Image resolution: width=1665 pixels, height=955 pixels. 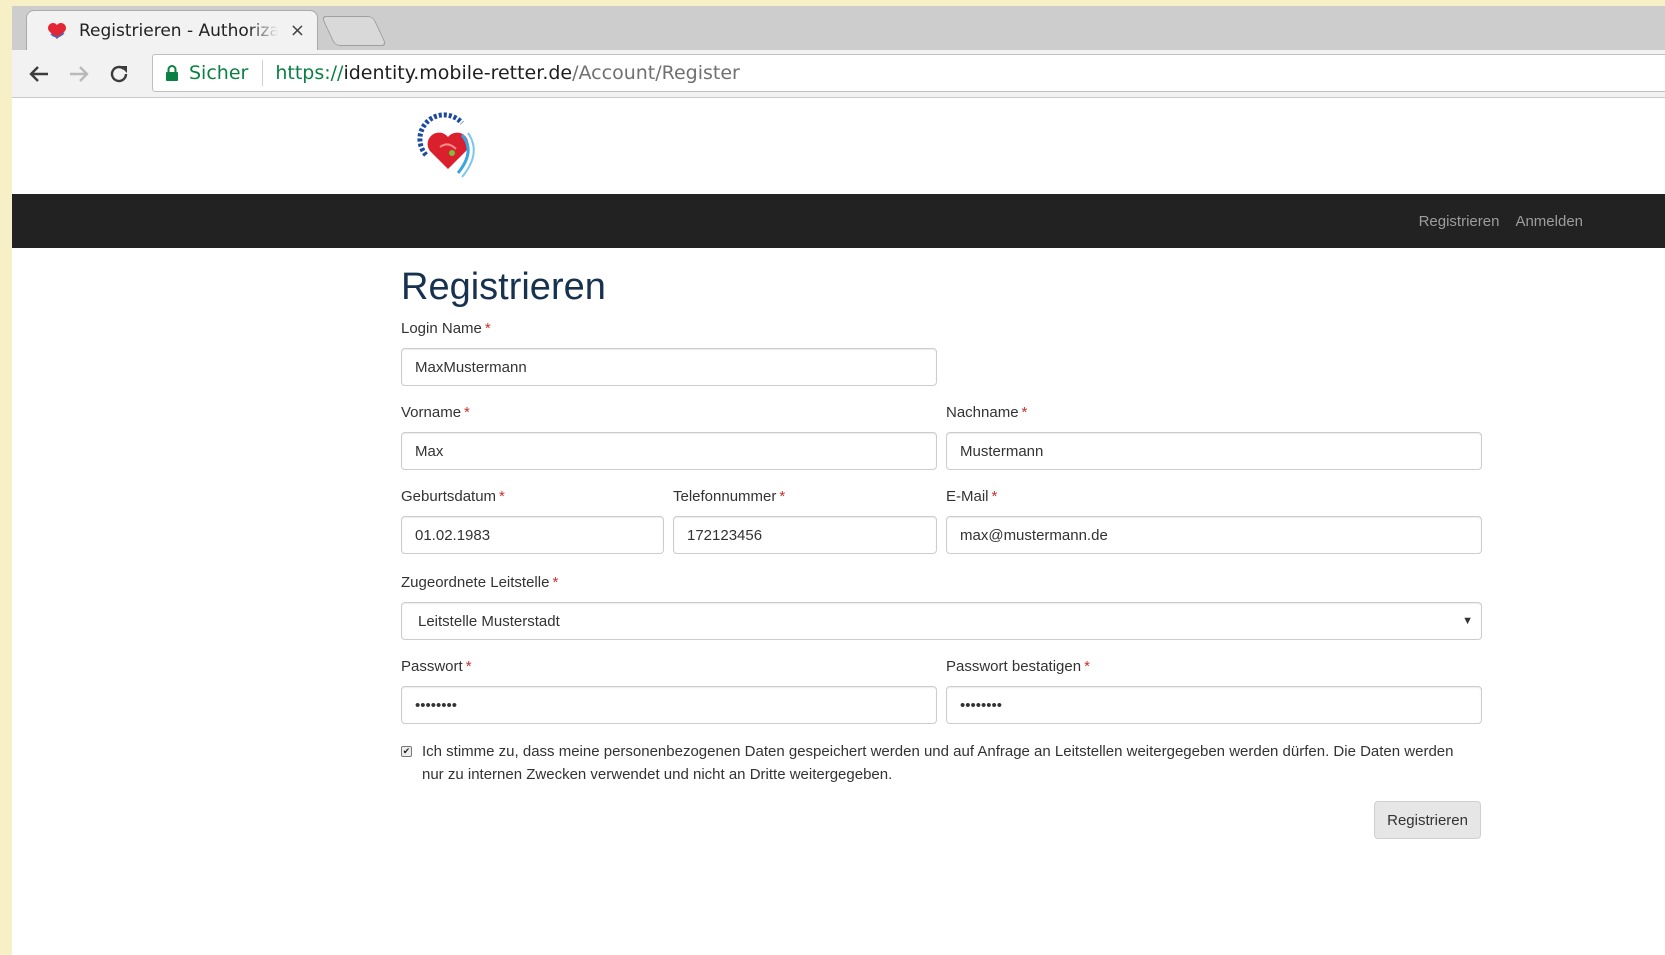 What do you see at coordinates (219, 73) in the screenshot?
I see `secure-label: Sicher` at bounding box center [219, 73].